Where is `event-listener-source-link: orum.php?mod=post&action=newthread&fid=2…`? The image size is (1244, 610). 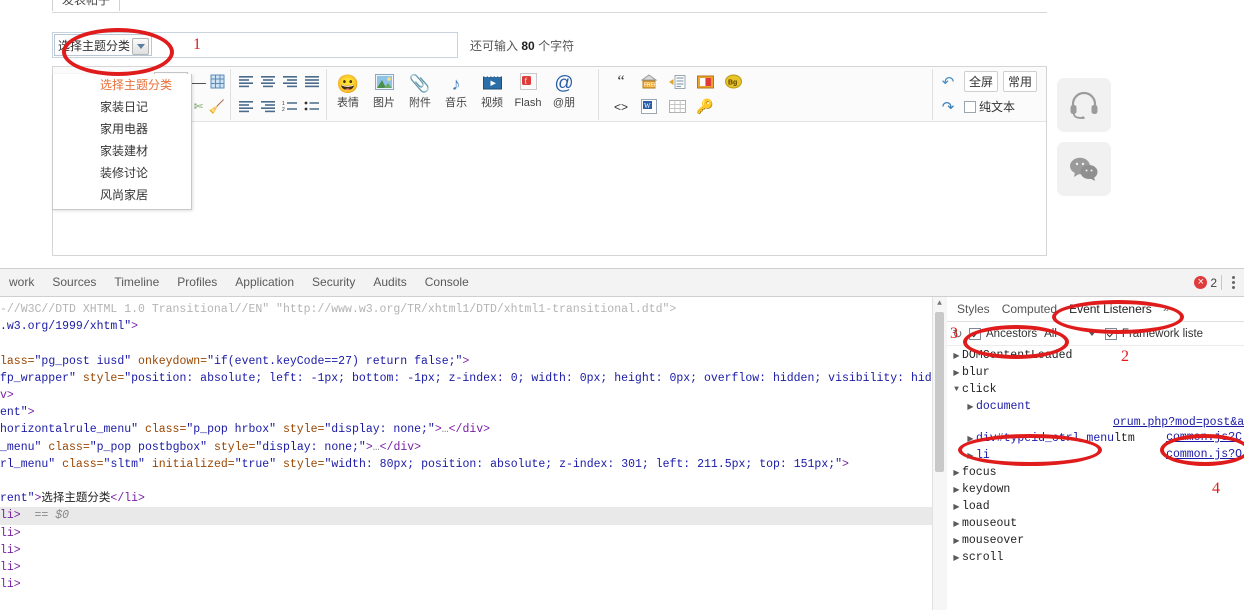 event-listener-source-link: orum.php?mod=post&action=newthread&fid=2… is located at coordinates (1171, 422).